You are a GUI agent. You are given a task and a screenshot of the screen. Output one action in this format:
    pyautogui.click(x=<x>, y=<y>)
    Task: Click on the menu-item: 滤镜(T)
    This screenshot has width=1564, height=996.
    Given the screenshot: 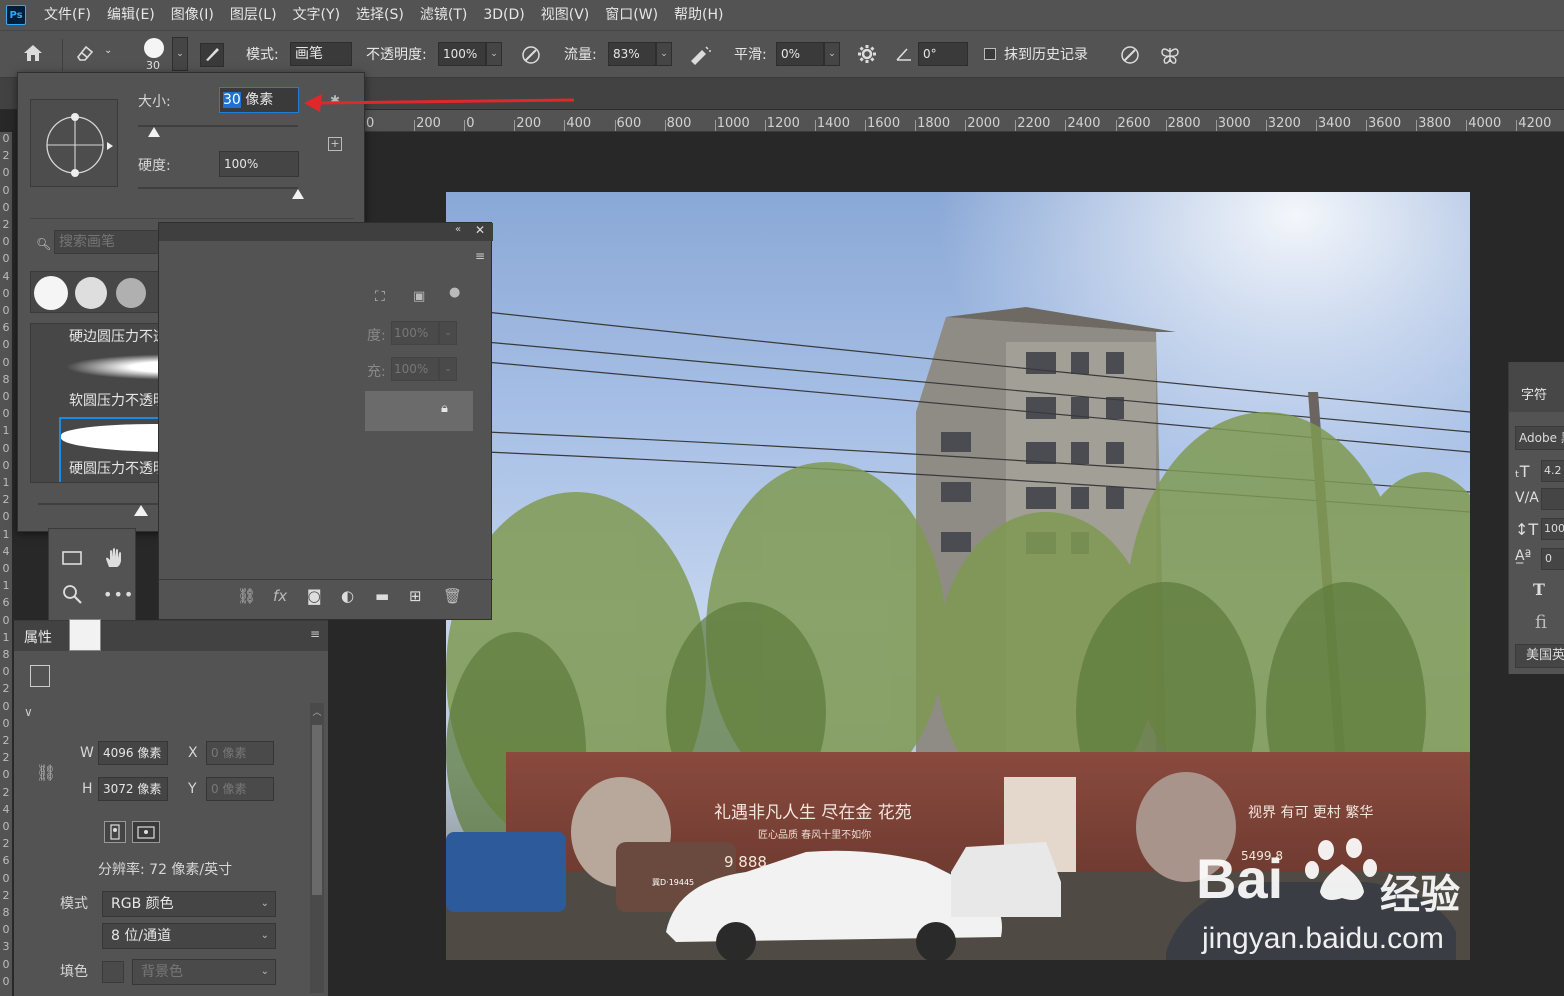 What is the action you would take?
    pyautogui.click(x=443, y=15)
    